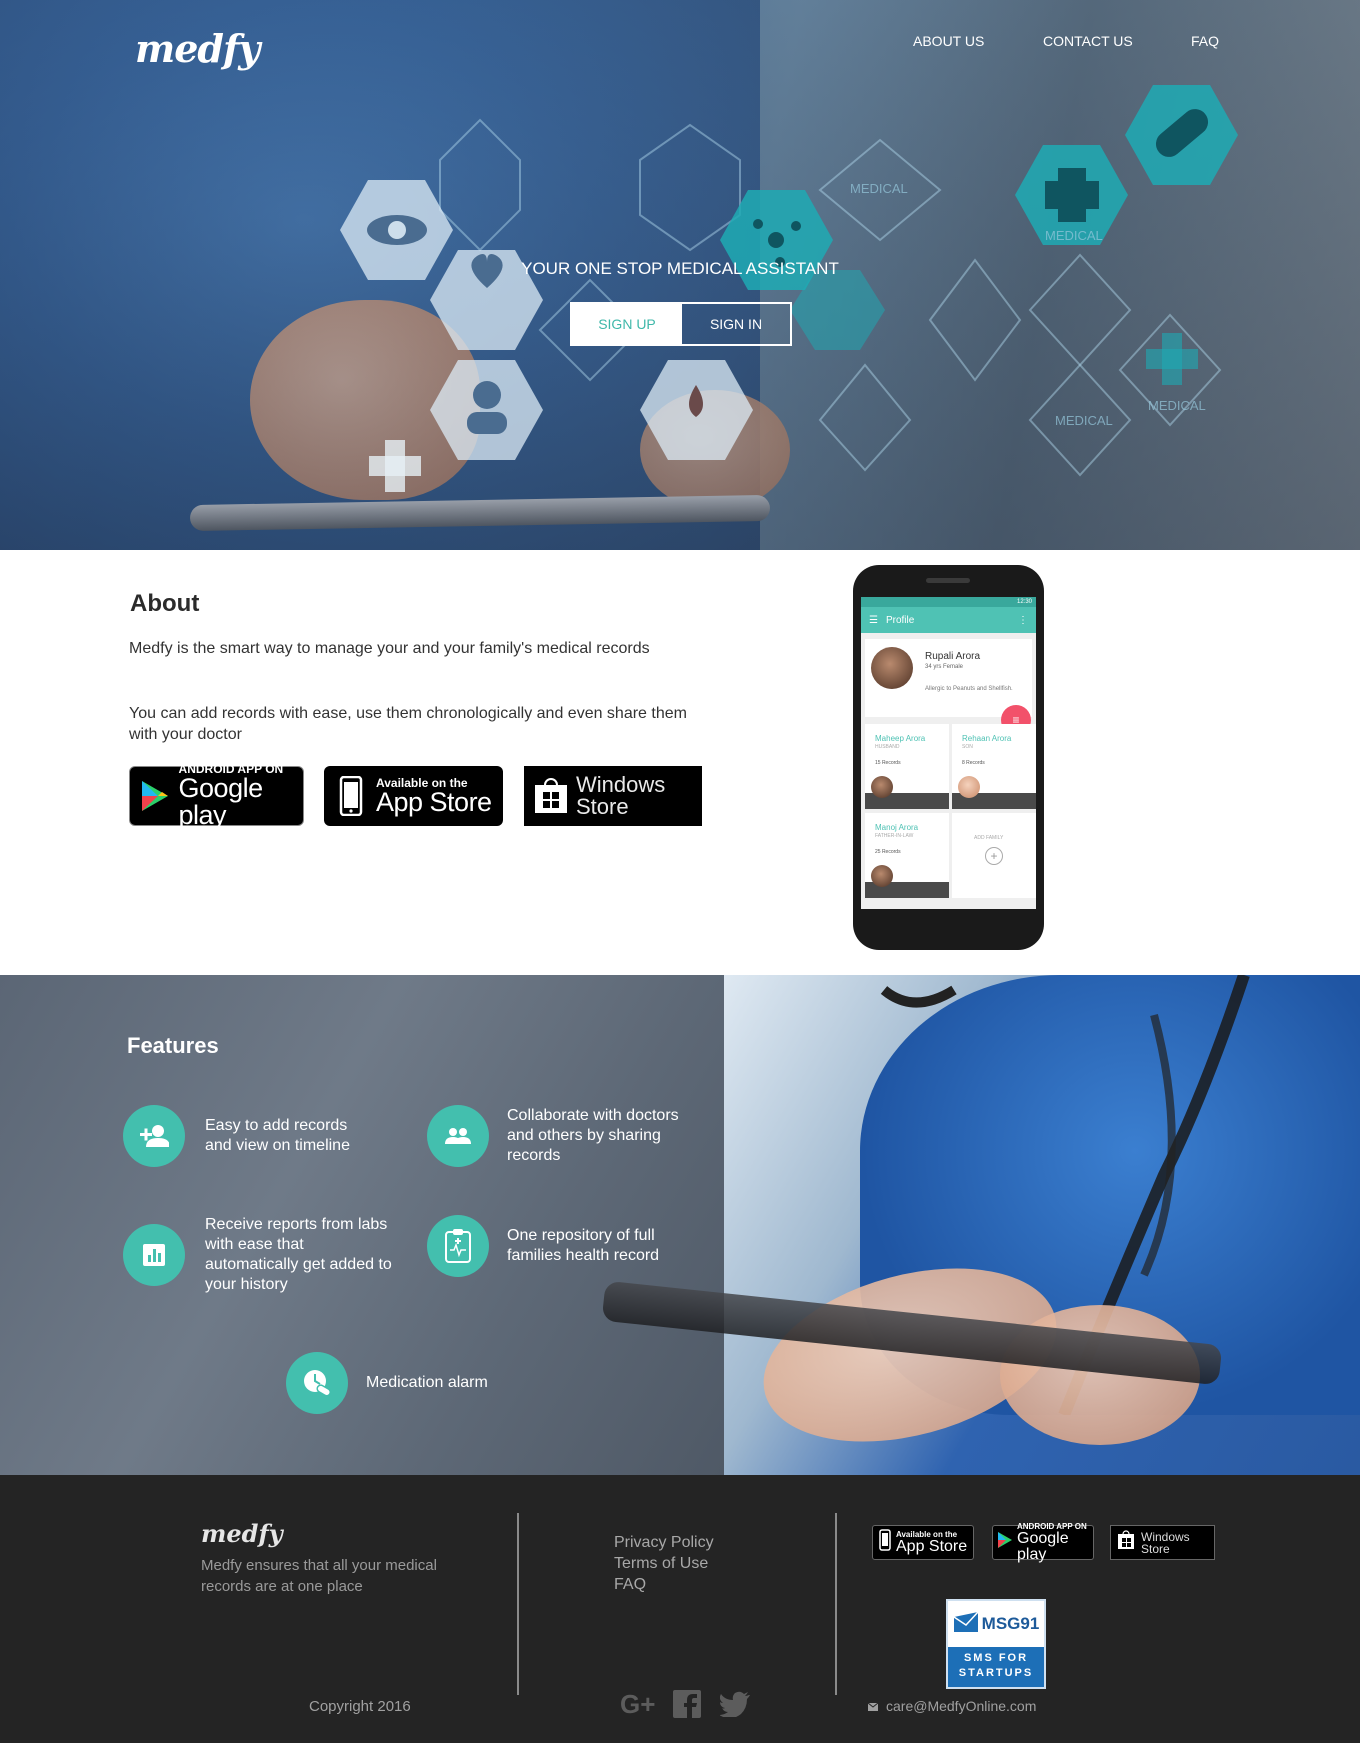  Describe the element at coordinates (961, 1706) in the screenshot. I see `email-text: care@MedfyOnline.com` at that location.